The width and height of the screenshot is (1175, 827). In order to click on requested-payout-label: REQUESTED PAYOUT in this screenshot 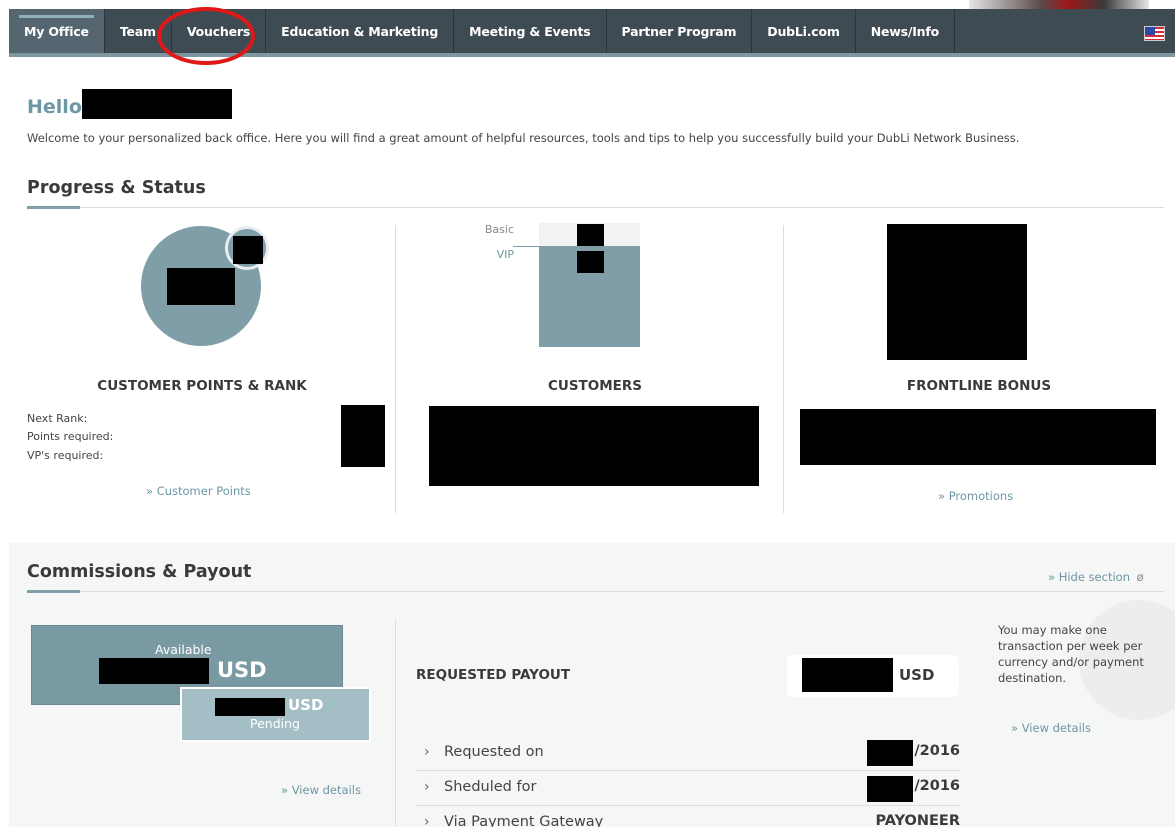, I will do `click(493, 675)`.